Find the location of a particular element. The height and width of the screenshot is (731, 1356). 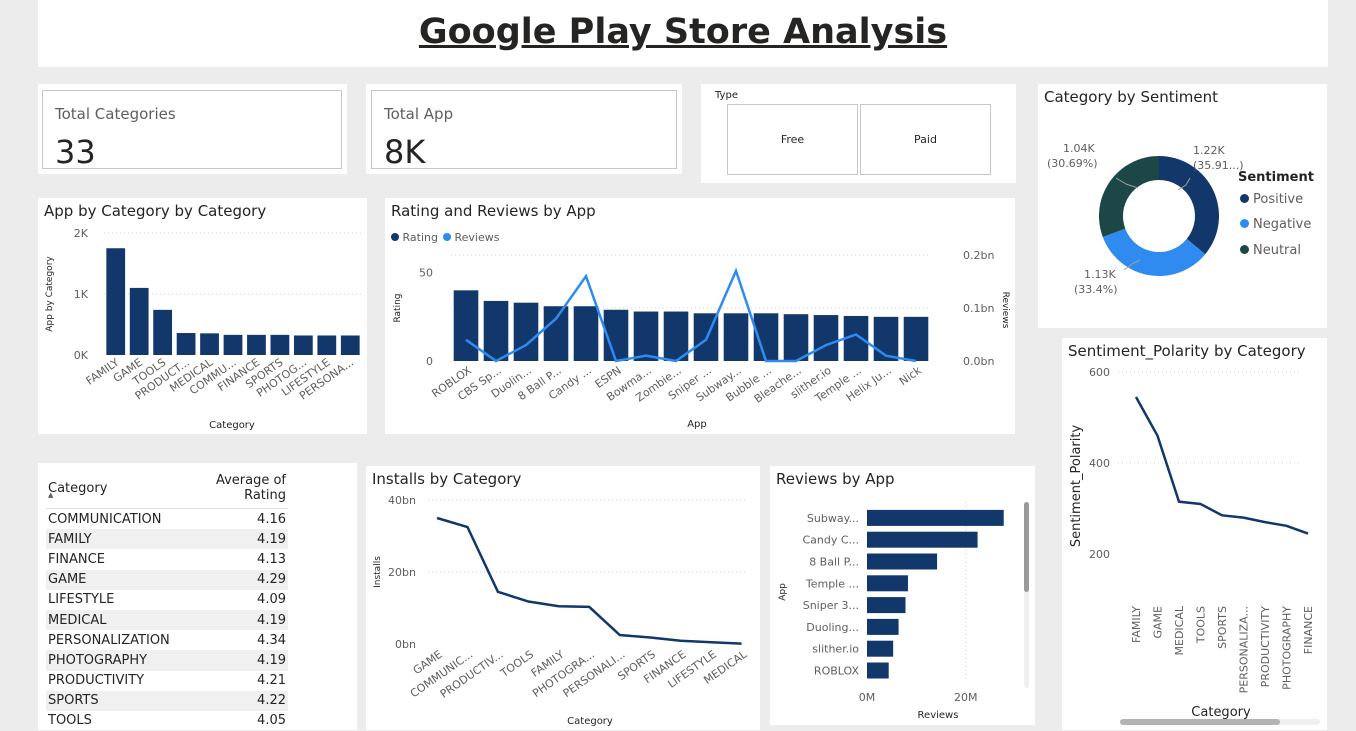

y-axis-title: Sentiment_Polarity is located at coordinates (1076, 486).